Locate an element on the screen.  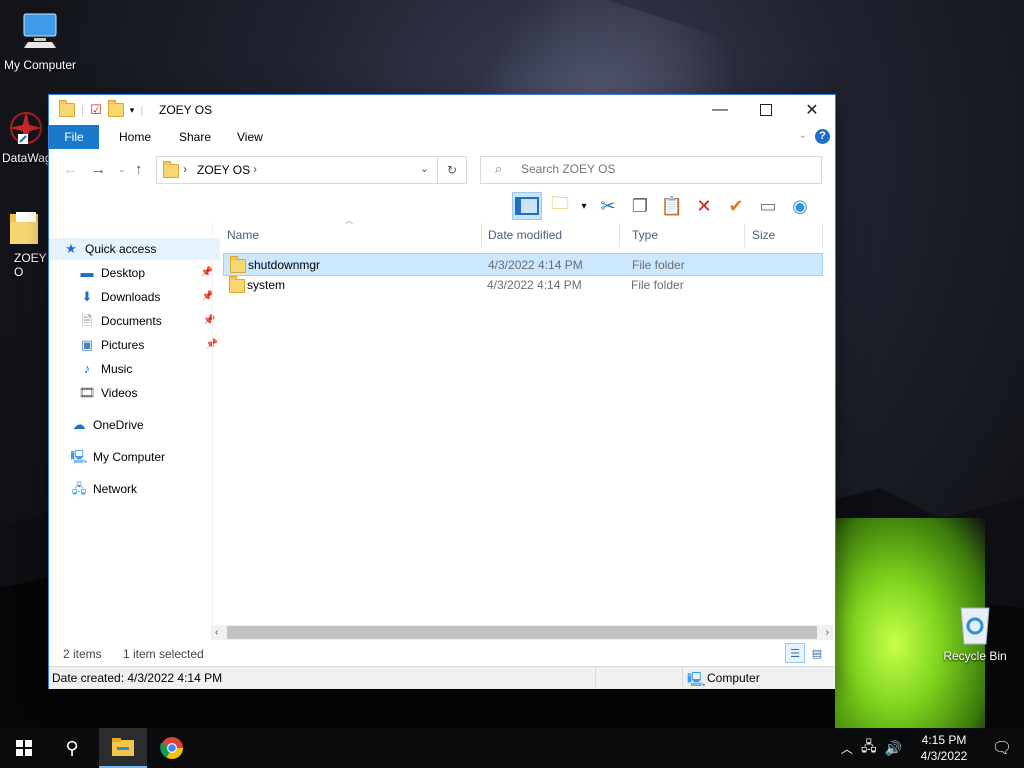
refresh-button: ↻ is located at coordinates (452, 170).